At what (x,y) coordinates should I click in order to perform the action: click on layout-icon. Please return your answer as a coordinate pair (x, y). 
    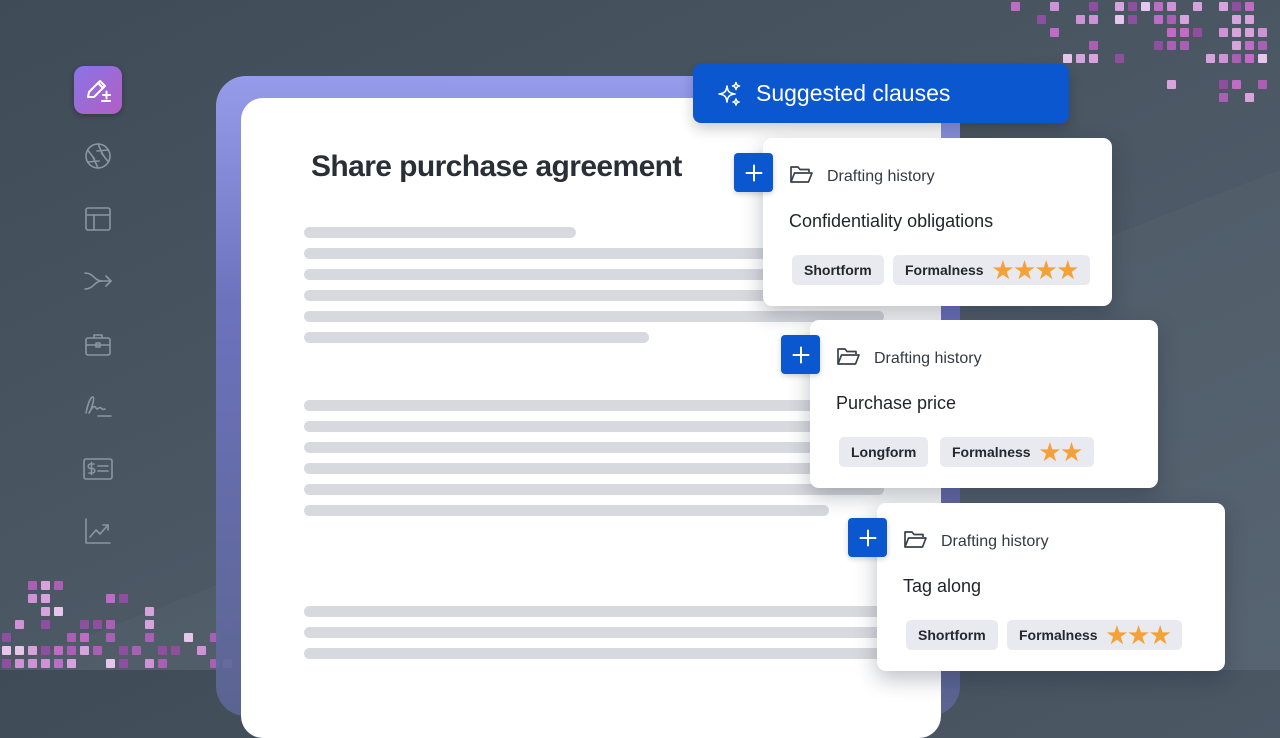
    Looking at the image, I should click on (98, 219).